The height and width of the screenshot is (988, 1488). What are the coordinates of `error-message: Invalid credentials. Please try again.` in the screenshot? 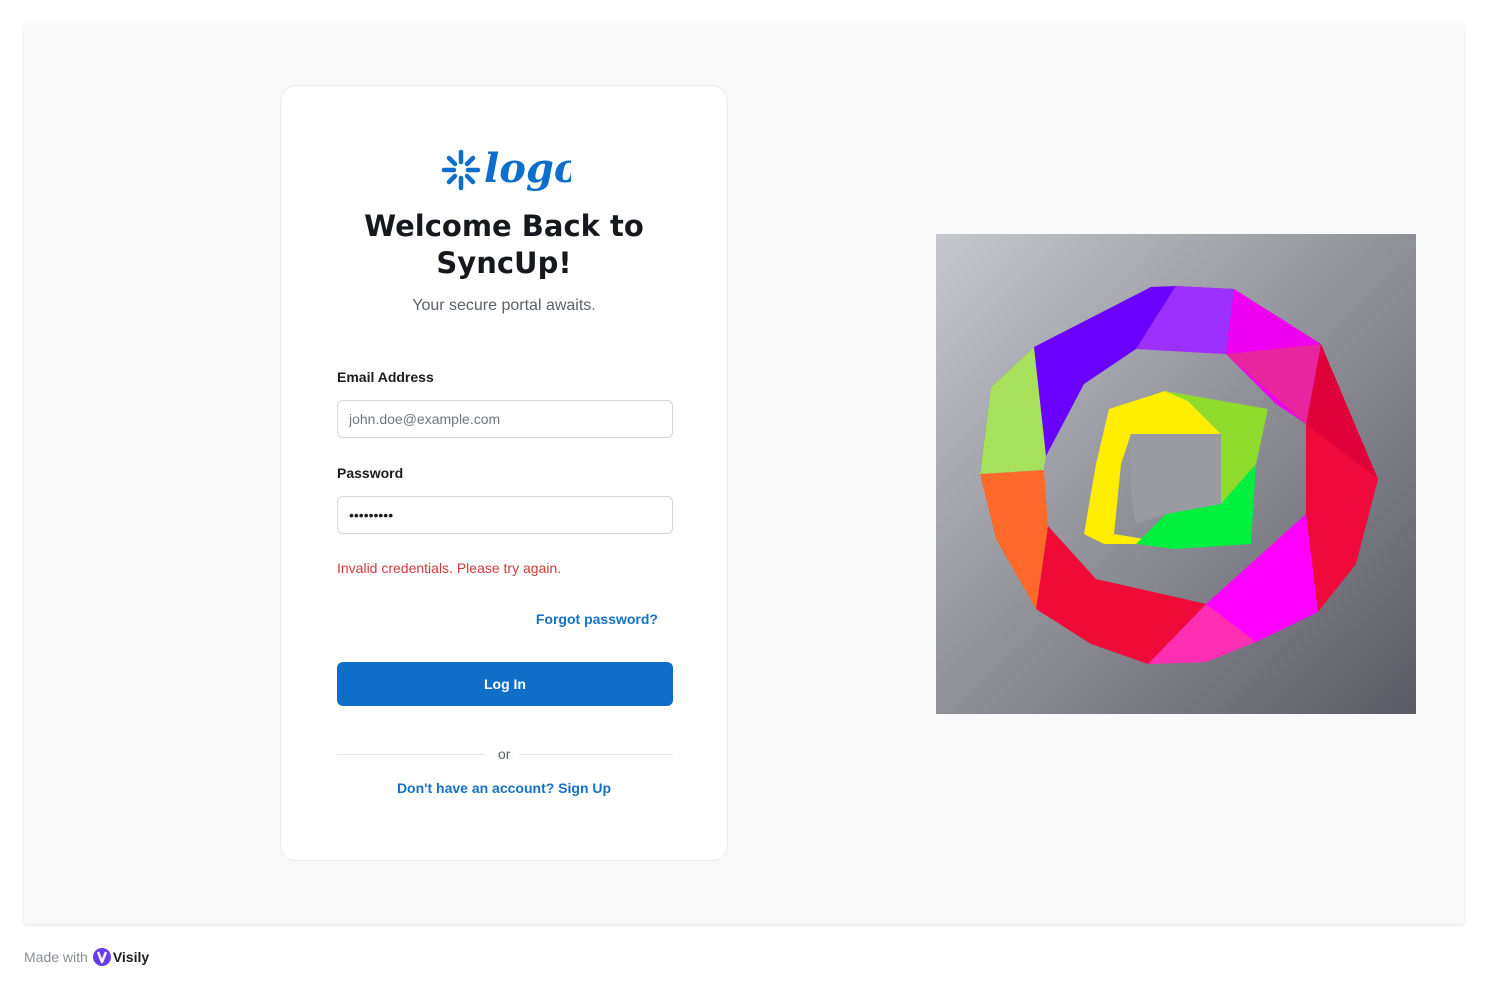 It's located at (449, 568).